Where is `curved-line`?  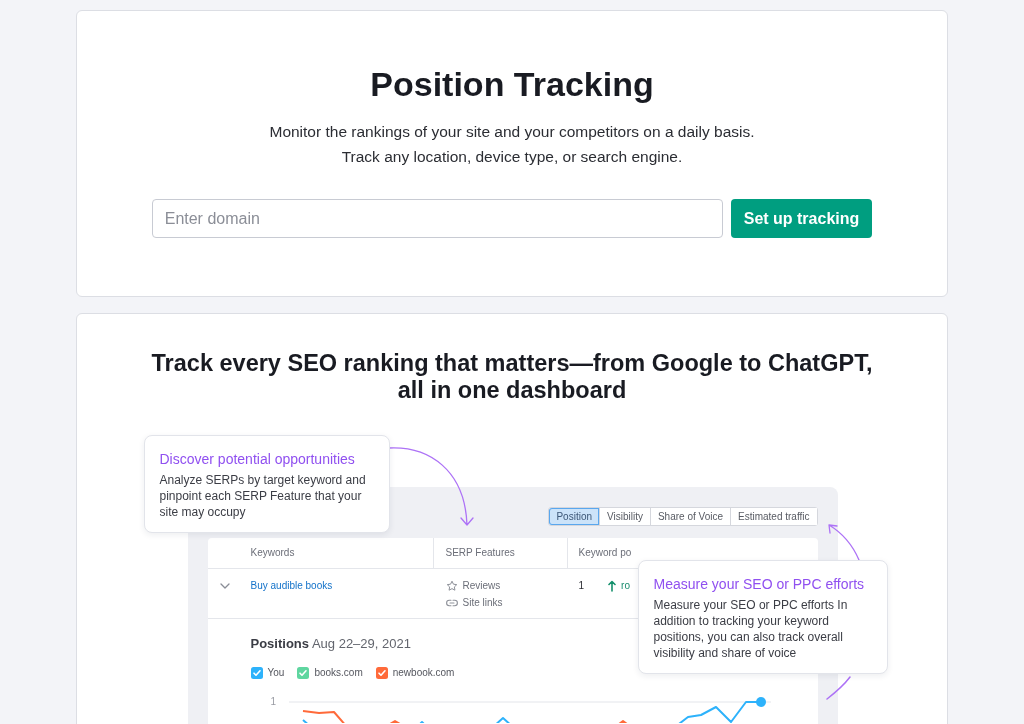 curved-line is located at coordinates (838, 688).